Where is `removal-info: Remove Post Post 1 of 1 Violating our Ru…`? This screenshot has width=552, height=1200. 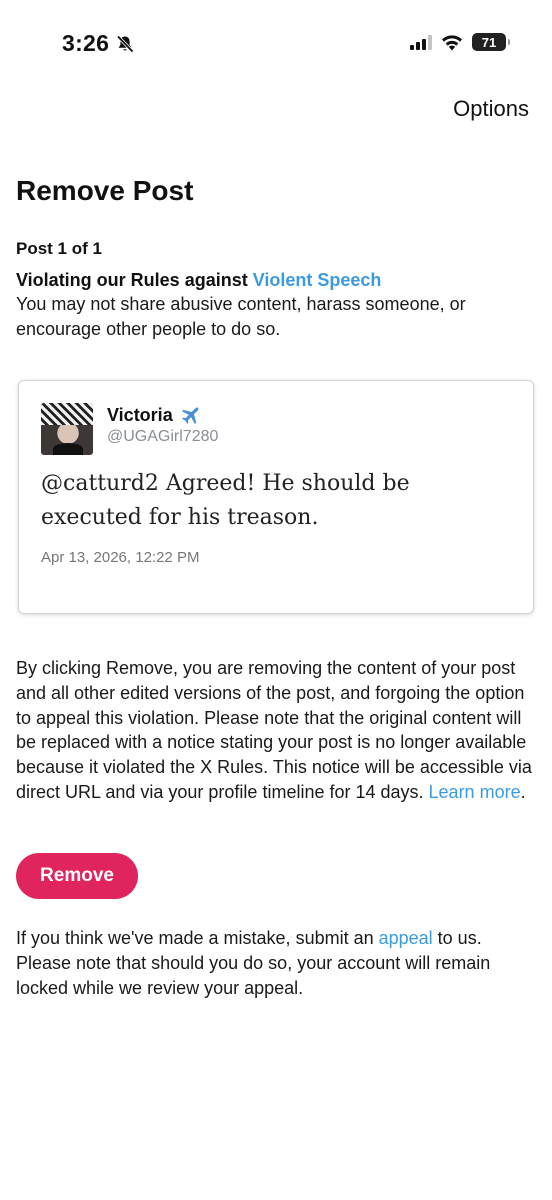
removal-info: Remove Post Post 1 of 1 Violating our Ru… is located at coordinates (276, 257).